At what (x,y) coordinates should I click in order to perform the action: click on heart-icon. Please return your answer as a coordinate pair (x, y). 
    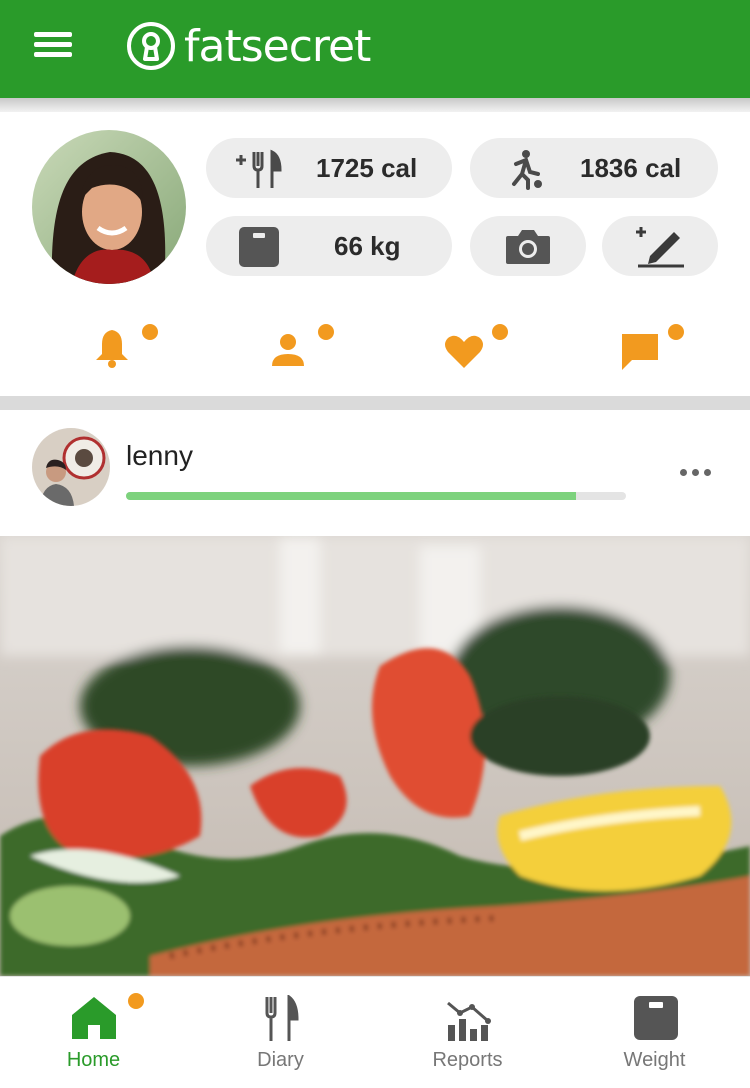
    Looking at the image, I should click on (464, 351).